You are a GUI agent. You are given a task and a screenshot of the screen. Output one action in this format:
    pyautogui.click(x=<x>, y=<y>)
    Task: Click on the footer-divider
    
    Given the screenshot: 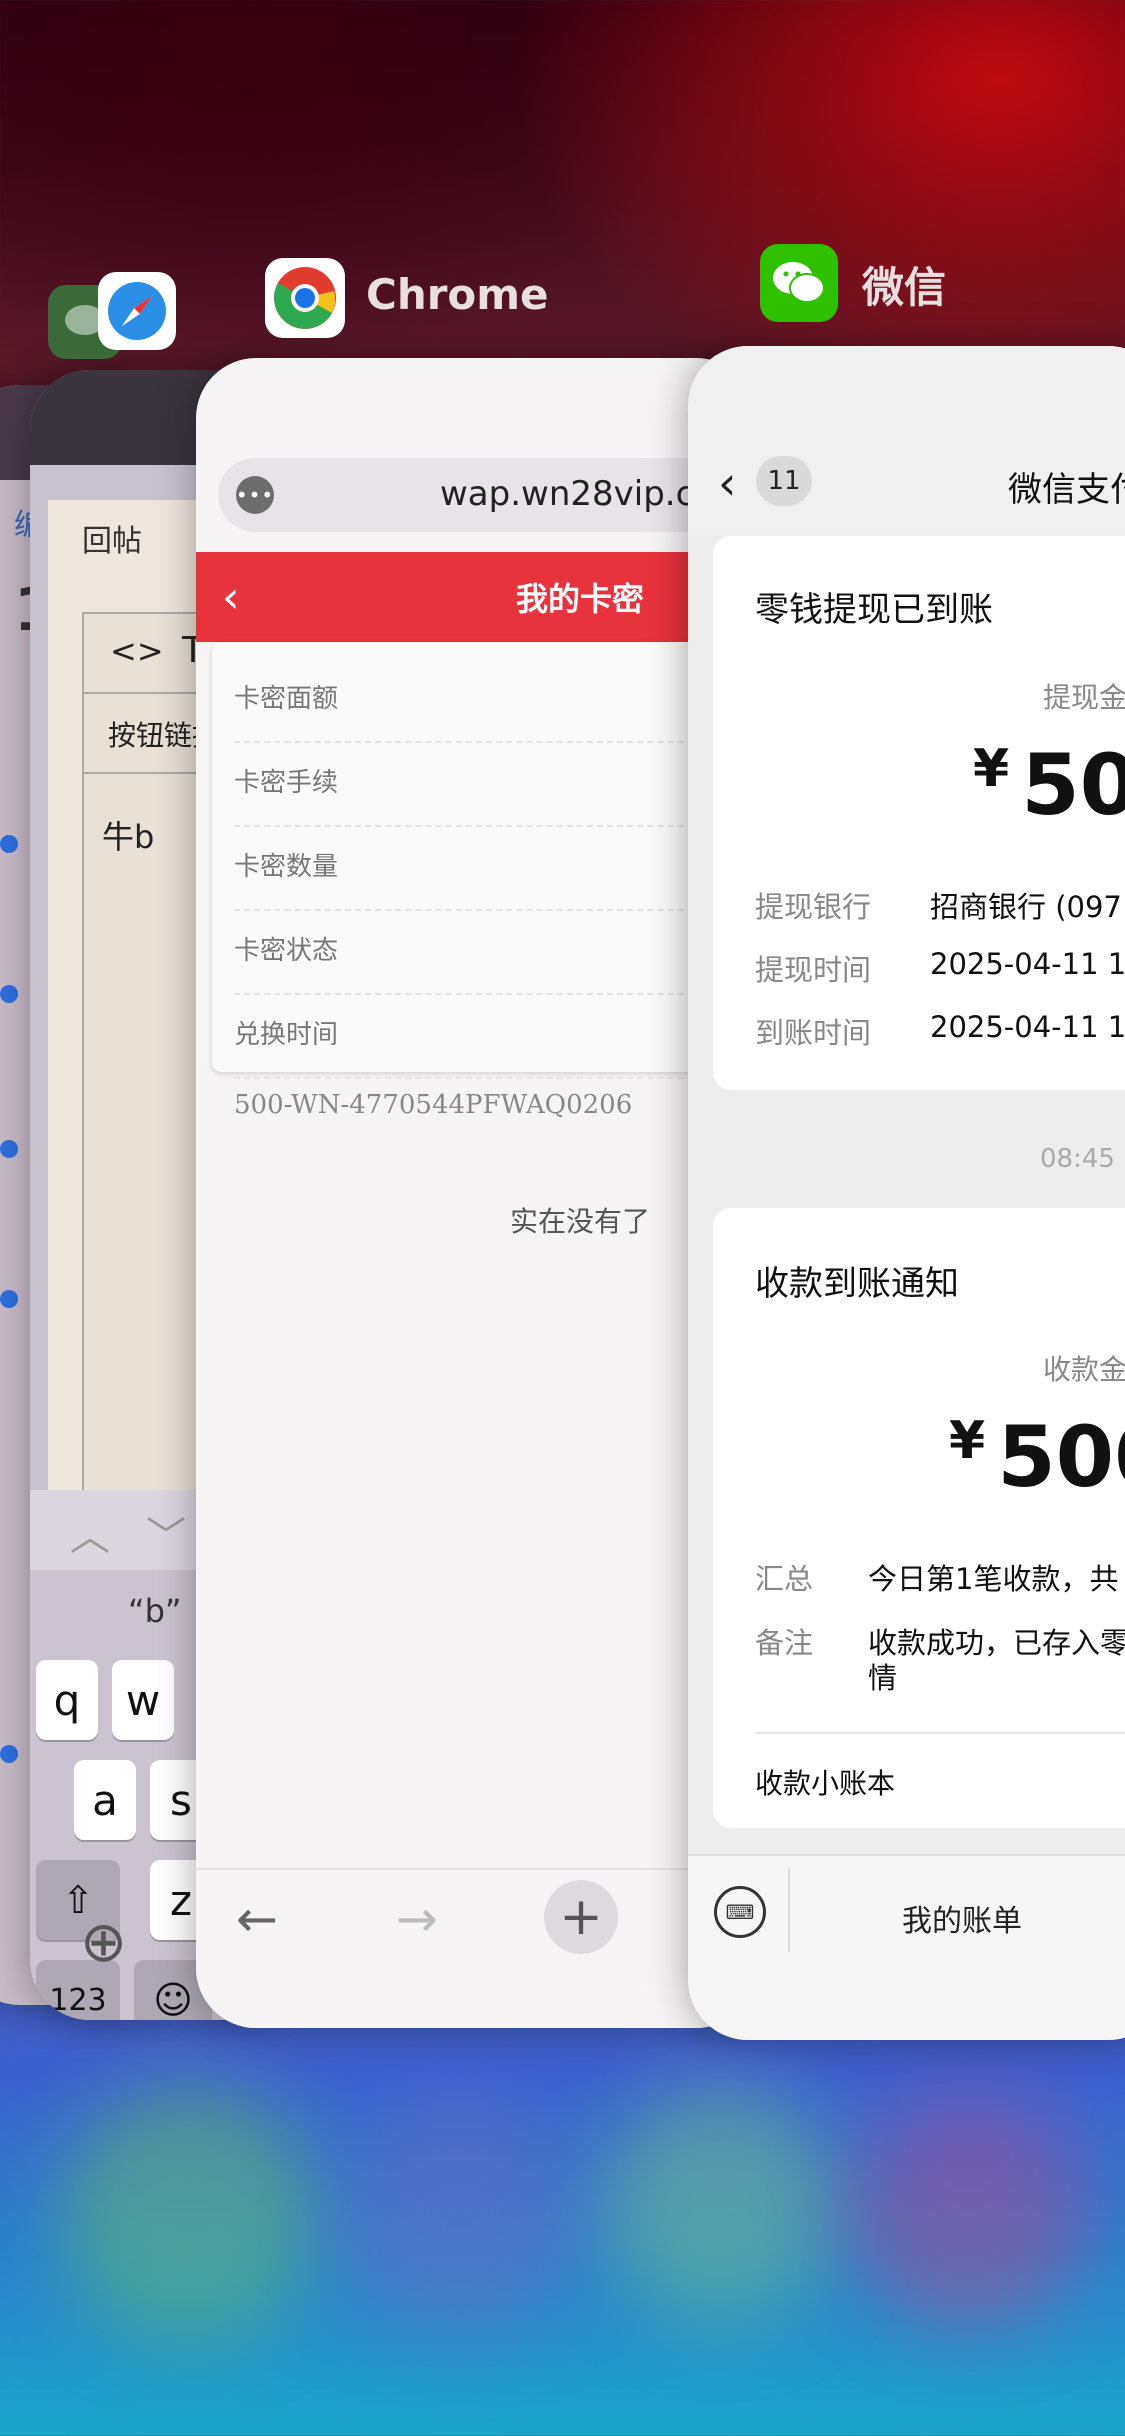 What is the action you would take?
    pyautogui.click(x=789, y=1910)
    